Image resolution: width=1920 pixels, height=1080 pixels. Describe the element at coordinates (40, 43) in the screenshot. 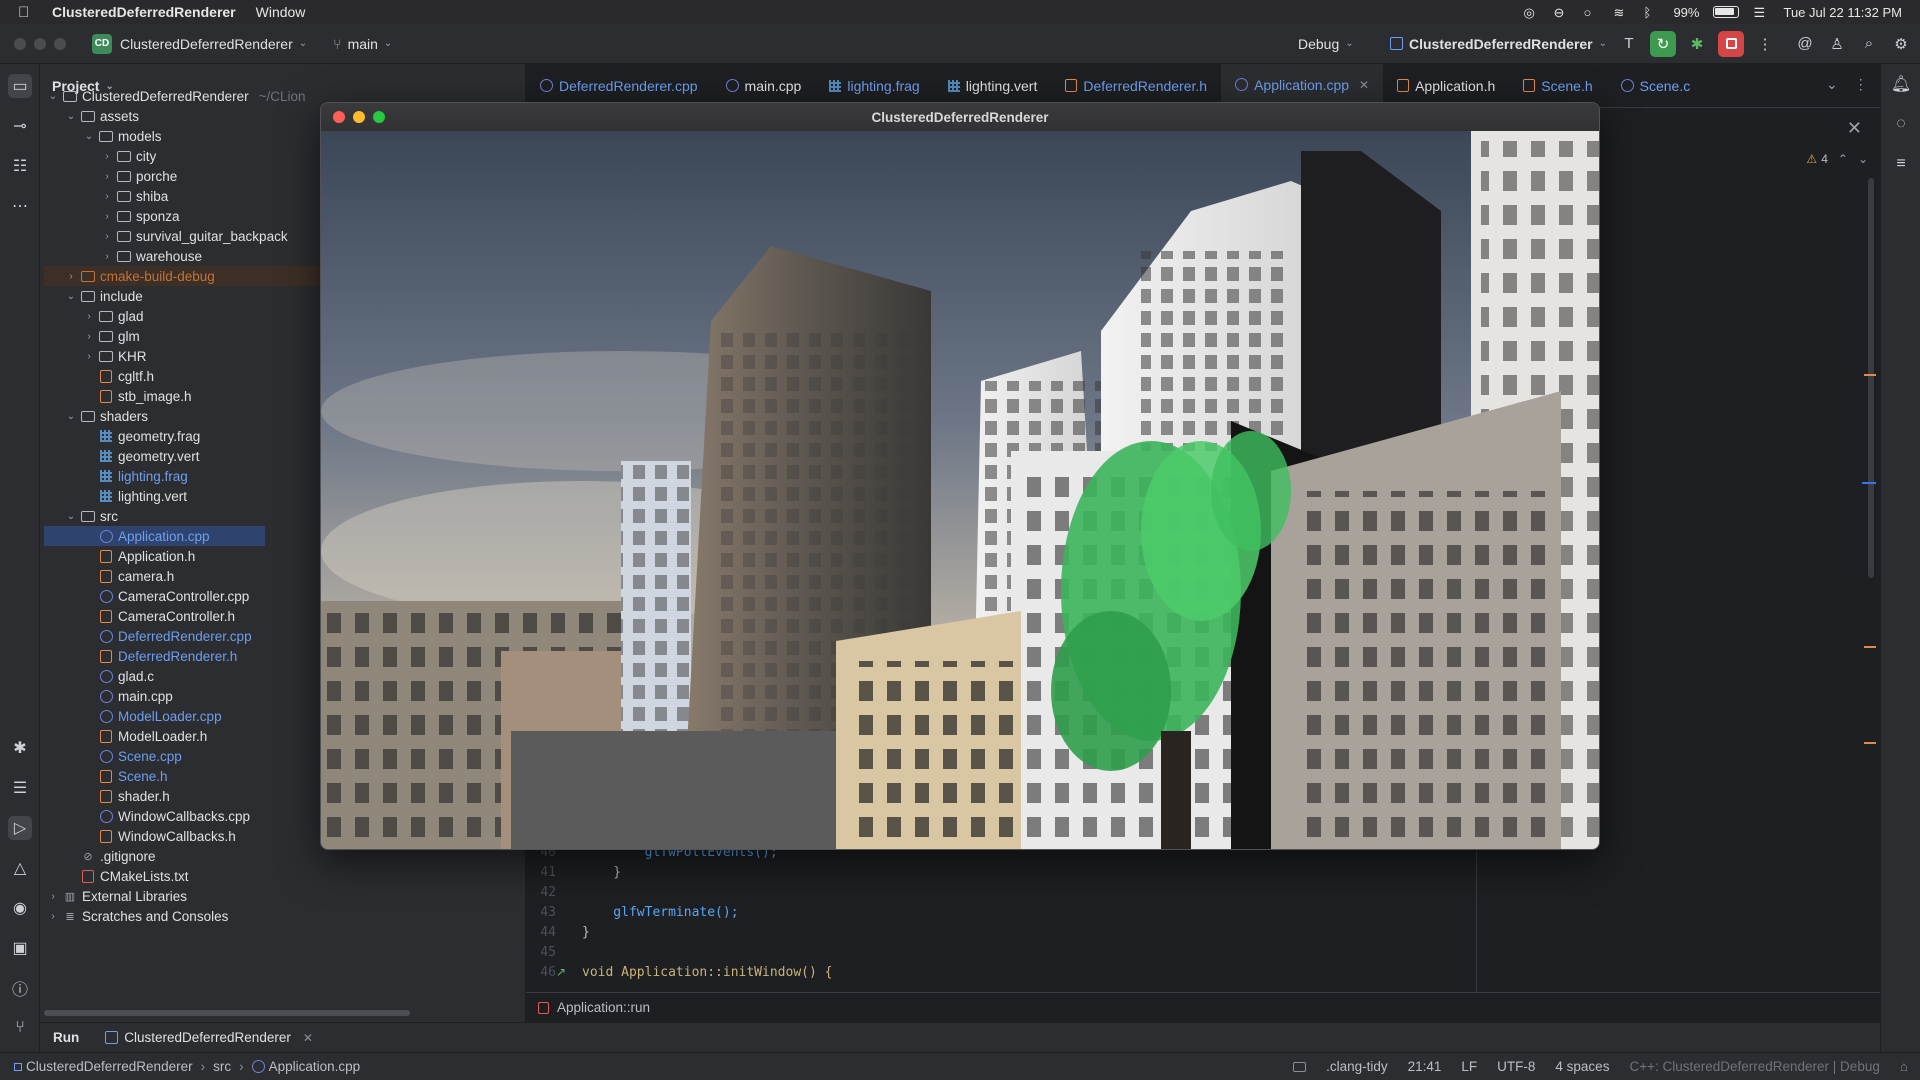

I see `minimize-window-button` at that location.